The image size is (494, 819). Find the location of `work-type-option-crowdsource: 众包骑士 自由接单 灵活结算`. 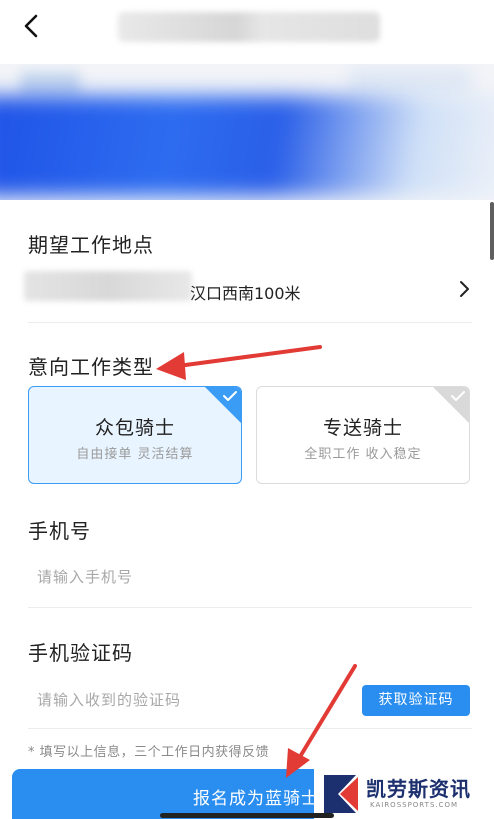

work-type-option-crowdsource: 众包骑士 自由接单 灵活结算 is located at coordinates (135, 435).